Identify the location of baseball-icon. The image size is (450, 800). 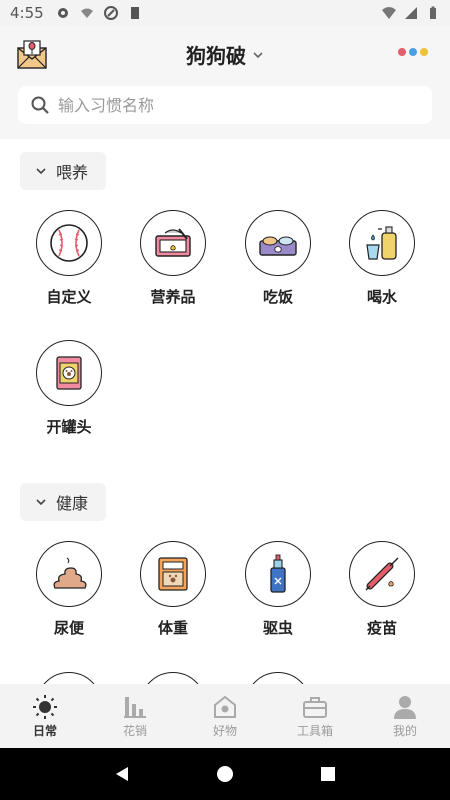
(69, 243).